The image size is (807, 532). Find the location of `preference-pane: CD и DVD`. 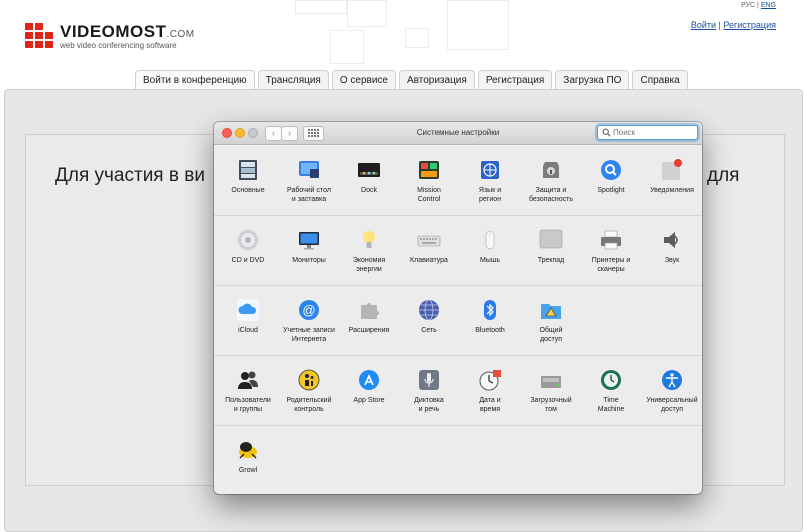

preference-pane: CD и DVD is located at coordinates (248, 246).